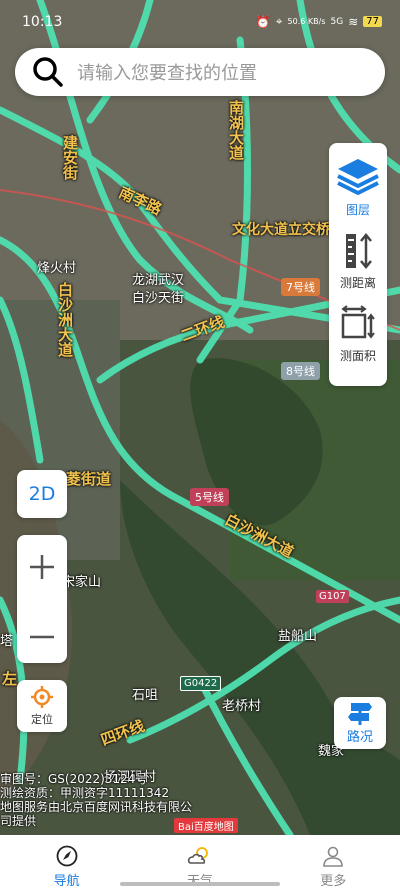 The image size is (400, 889). Describe the element at coordinates (85, 793) in the screenshot. I see `copyright-line-2: 测绘资质：甲测资字11111342` at that location.